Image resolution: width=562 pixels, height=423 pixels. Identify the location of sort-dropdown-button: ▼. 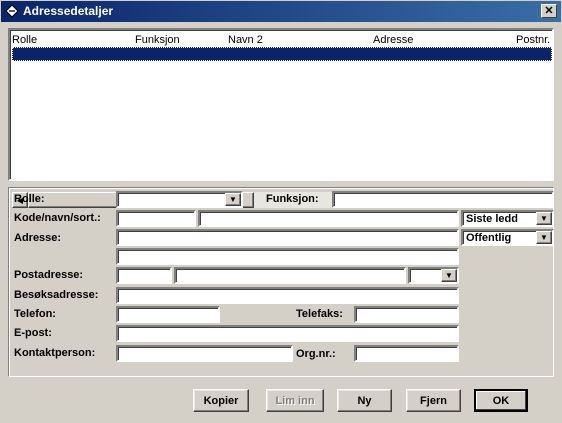
(544, 218).